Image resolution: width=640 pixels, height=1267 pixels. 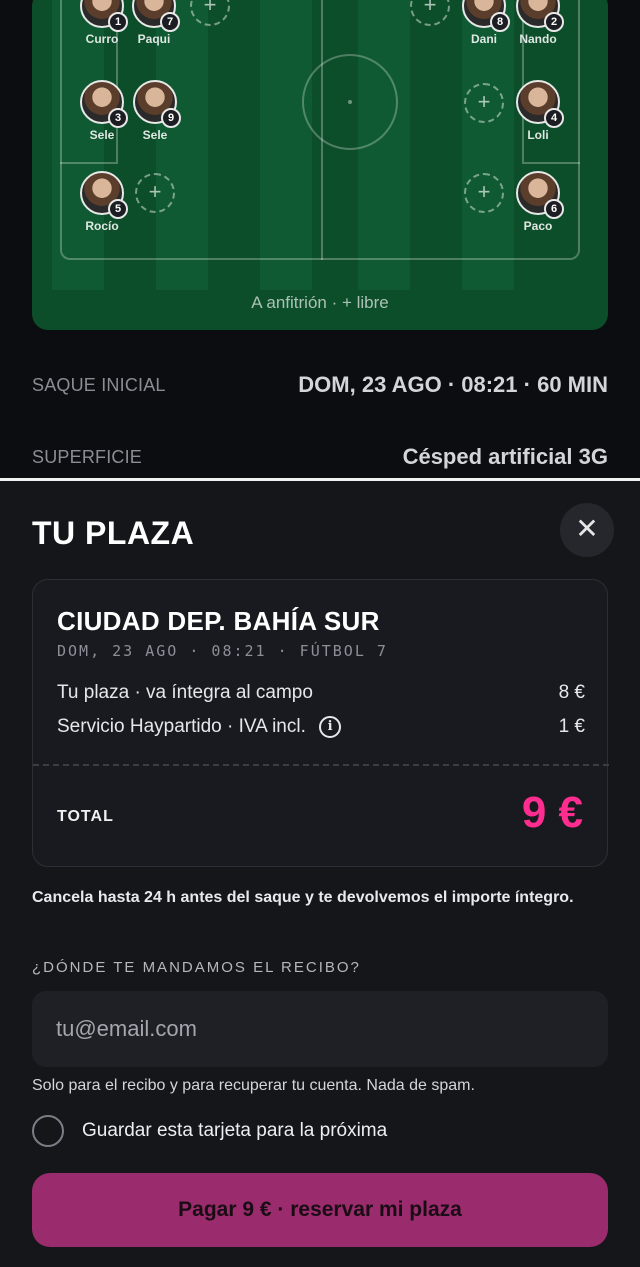 I want to click on avatar: 9, so click(x=157, y=104).